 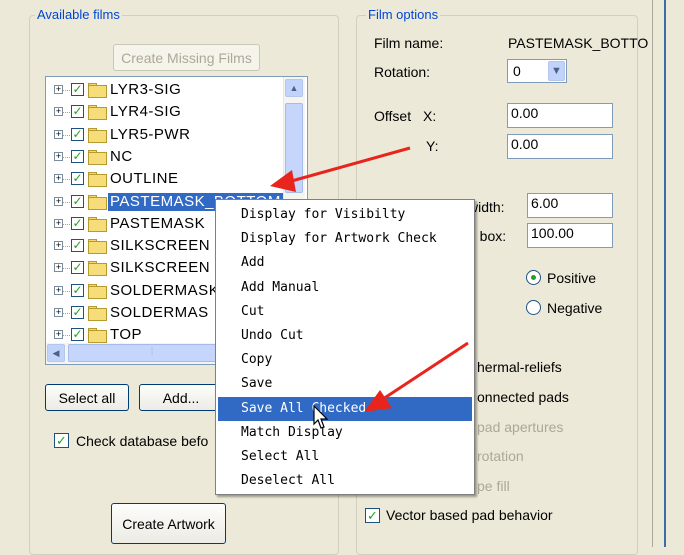 What do you see at coordinates (61, 440) in the screenshot?
I see `check-database-checkbox: ✓` at bounding box center [61, 440].